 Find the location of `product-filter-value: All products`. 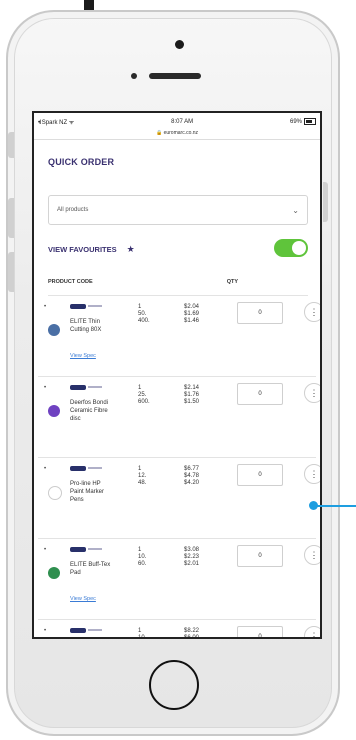

product-filter-value: All products is located at coordinates (73, 210).